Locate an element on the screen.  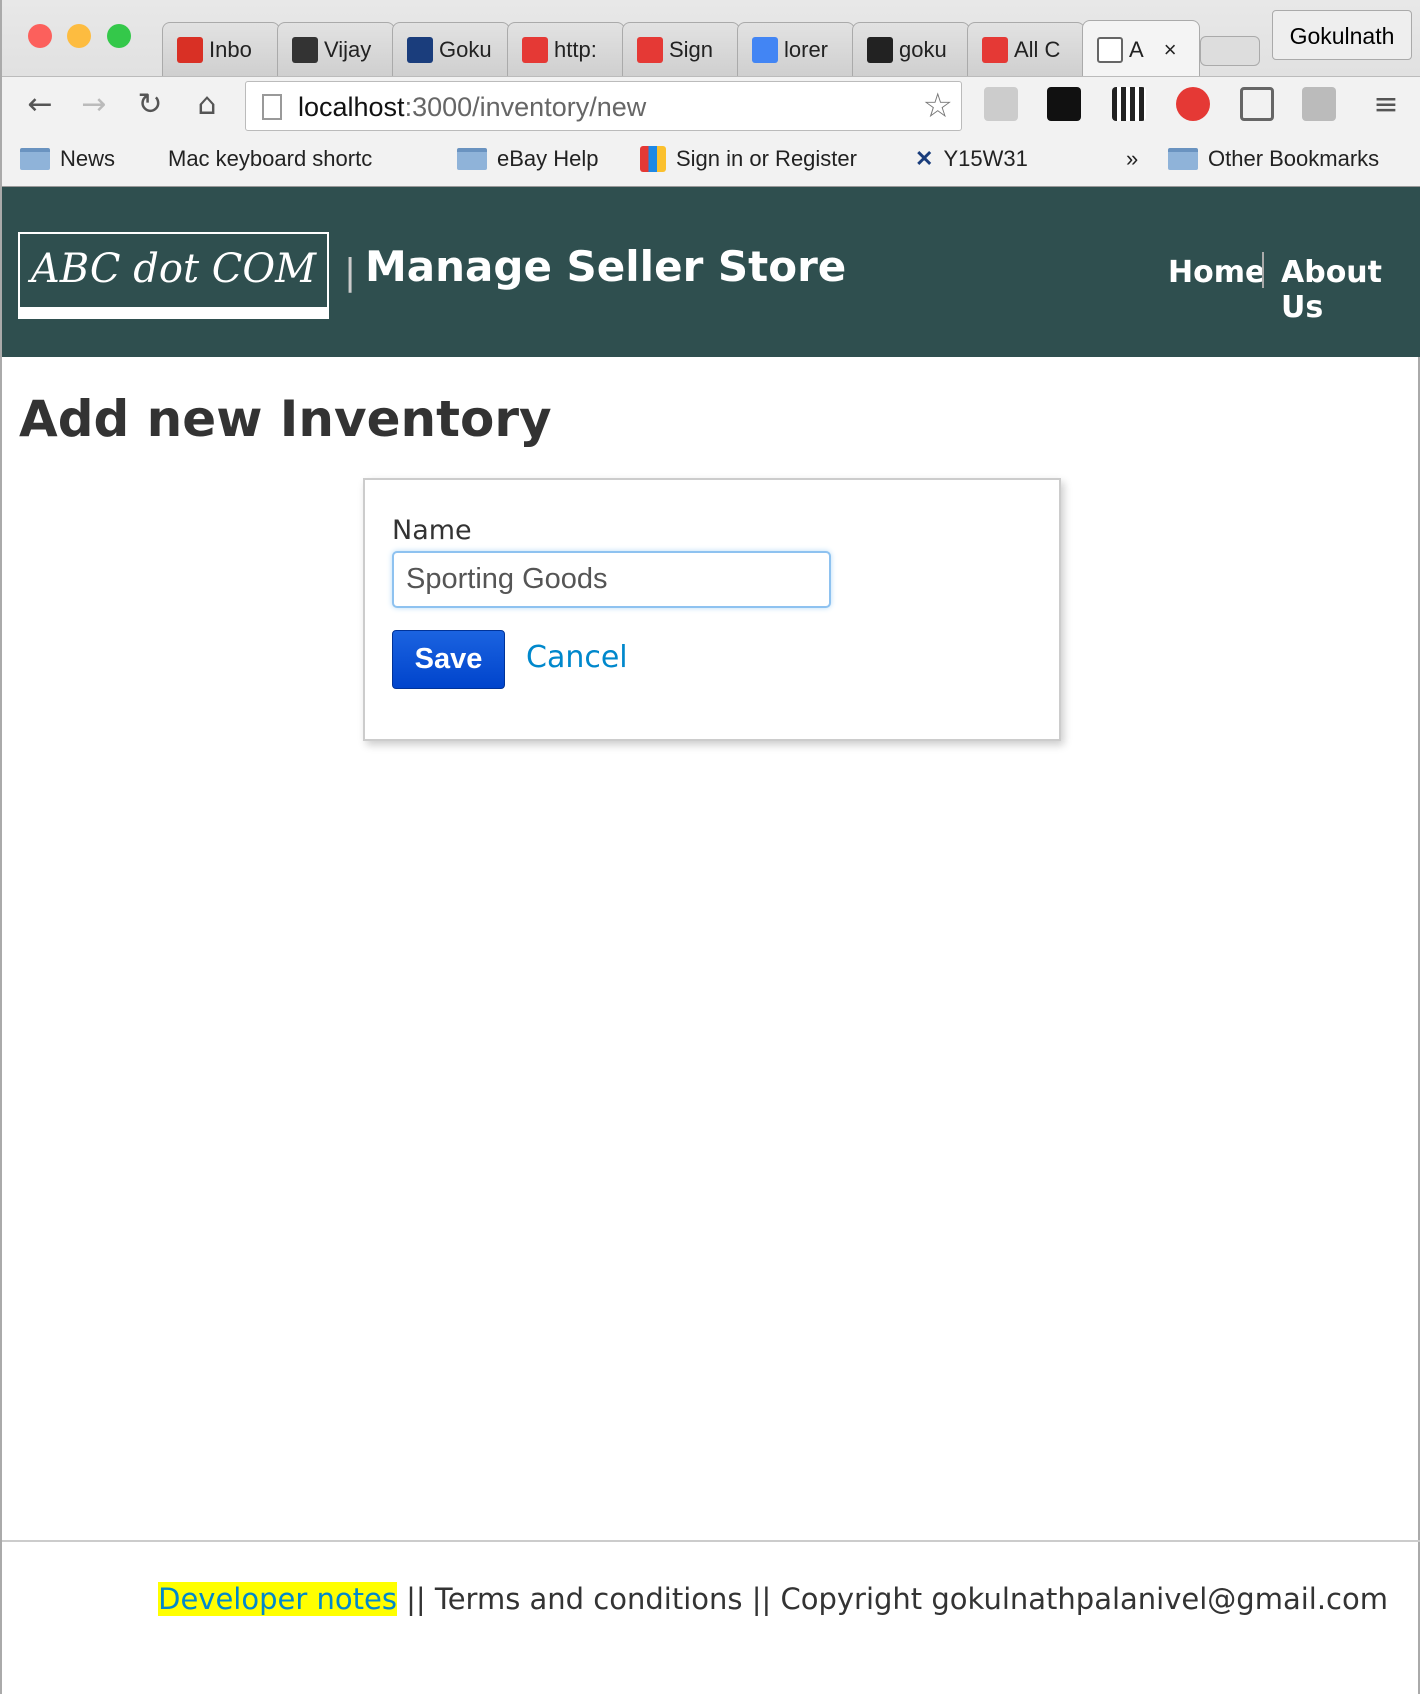
menu-icon: ≡ is located at coordinates (1386, 104).